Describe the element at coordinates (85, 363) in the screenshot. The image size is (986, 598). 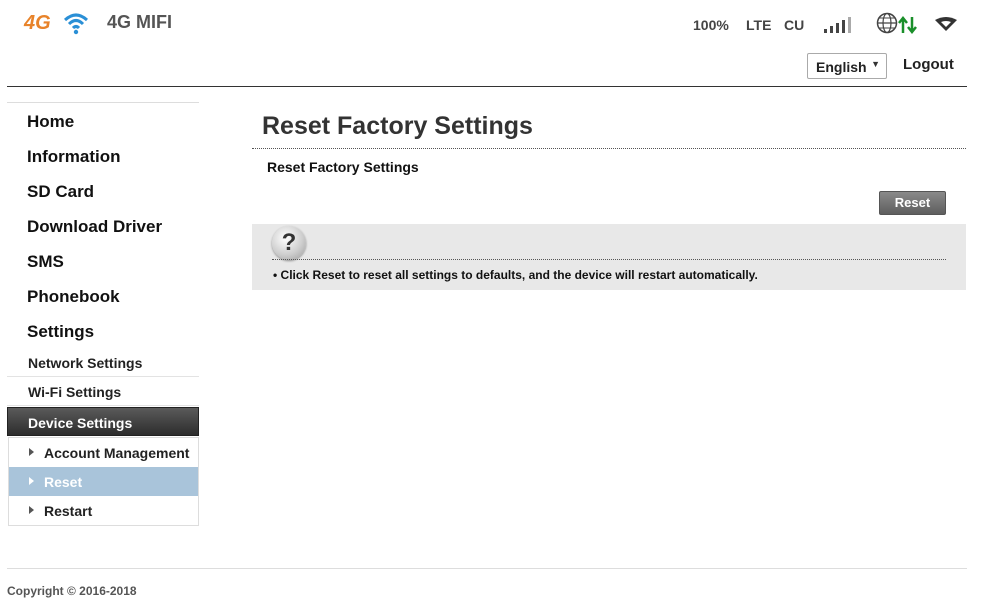
I see `subitem-label: Network Settings` at that location.